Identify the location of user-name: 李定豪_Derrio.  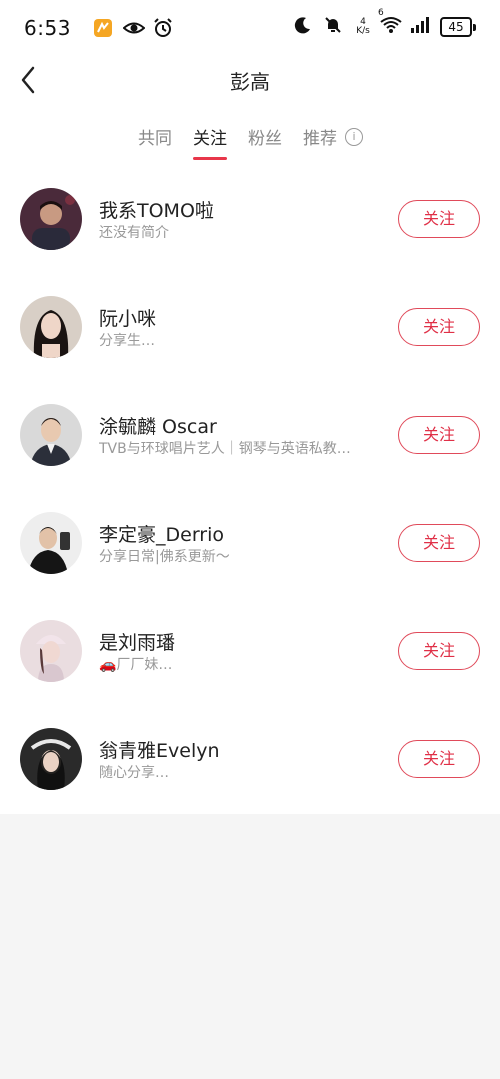
(162, 535).